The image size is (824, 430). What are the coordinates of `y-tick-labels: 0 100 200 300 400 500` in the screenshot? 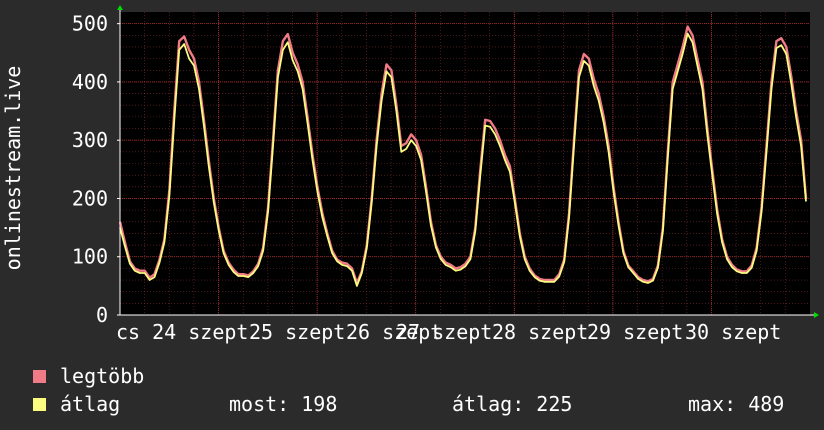 It's located at (90, 169).